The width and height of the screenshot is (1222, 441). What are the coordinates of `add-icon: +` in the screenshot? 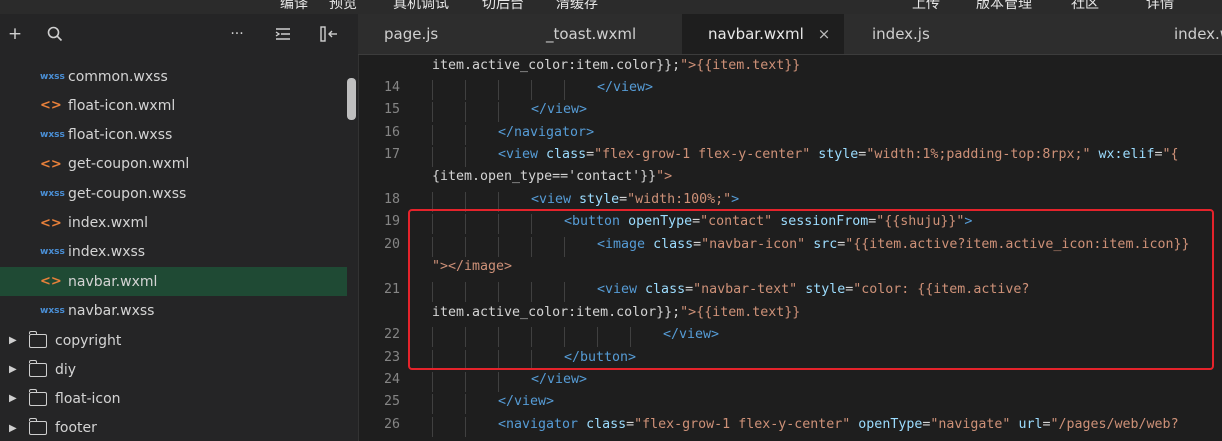 It's located at (15, 34).